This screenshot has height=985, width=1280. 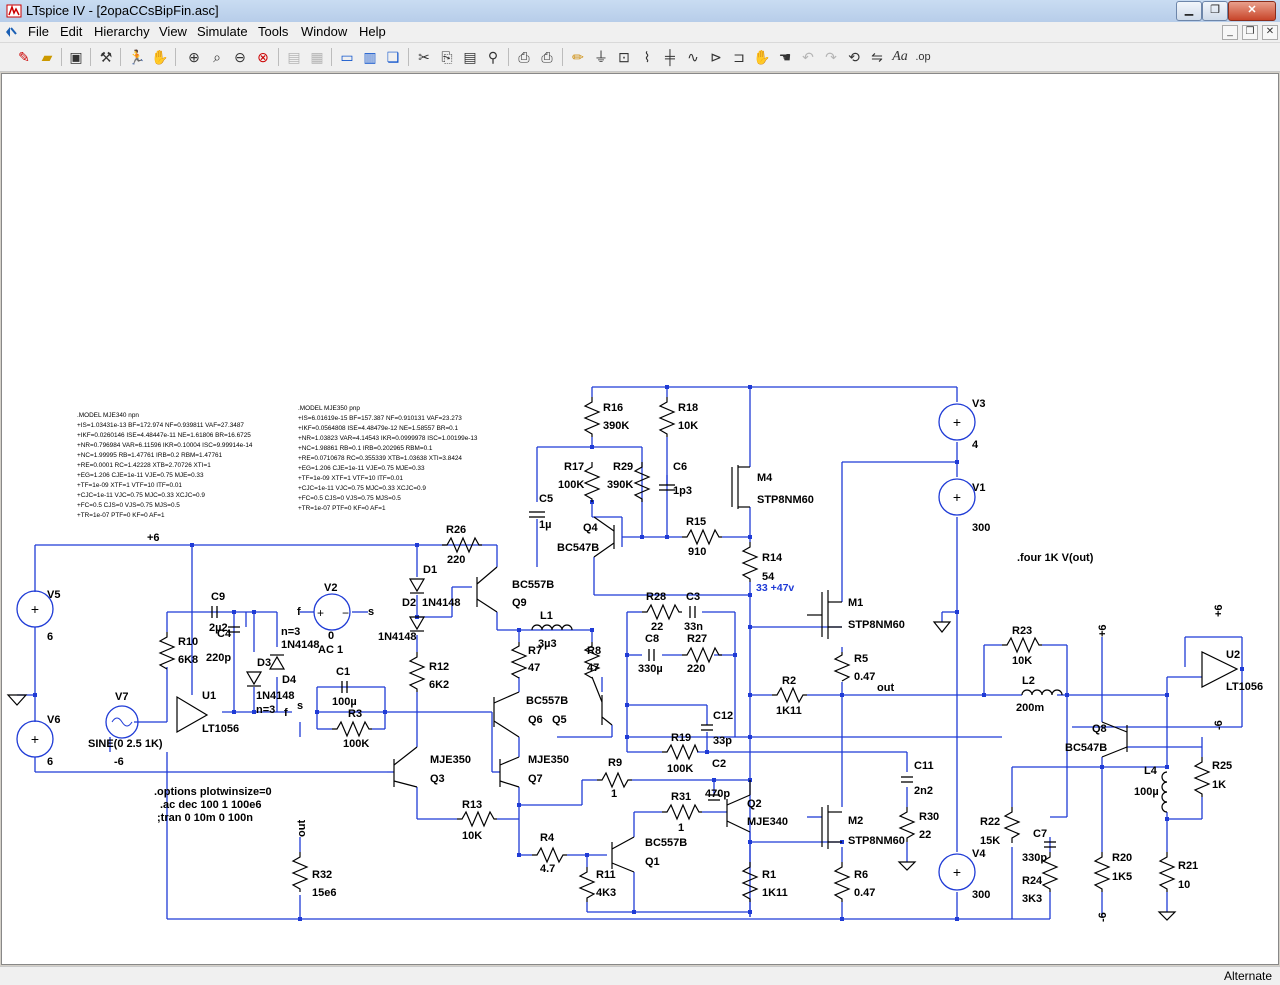 I want to click on r22-val: 15K, so click(x=990, y=841).